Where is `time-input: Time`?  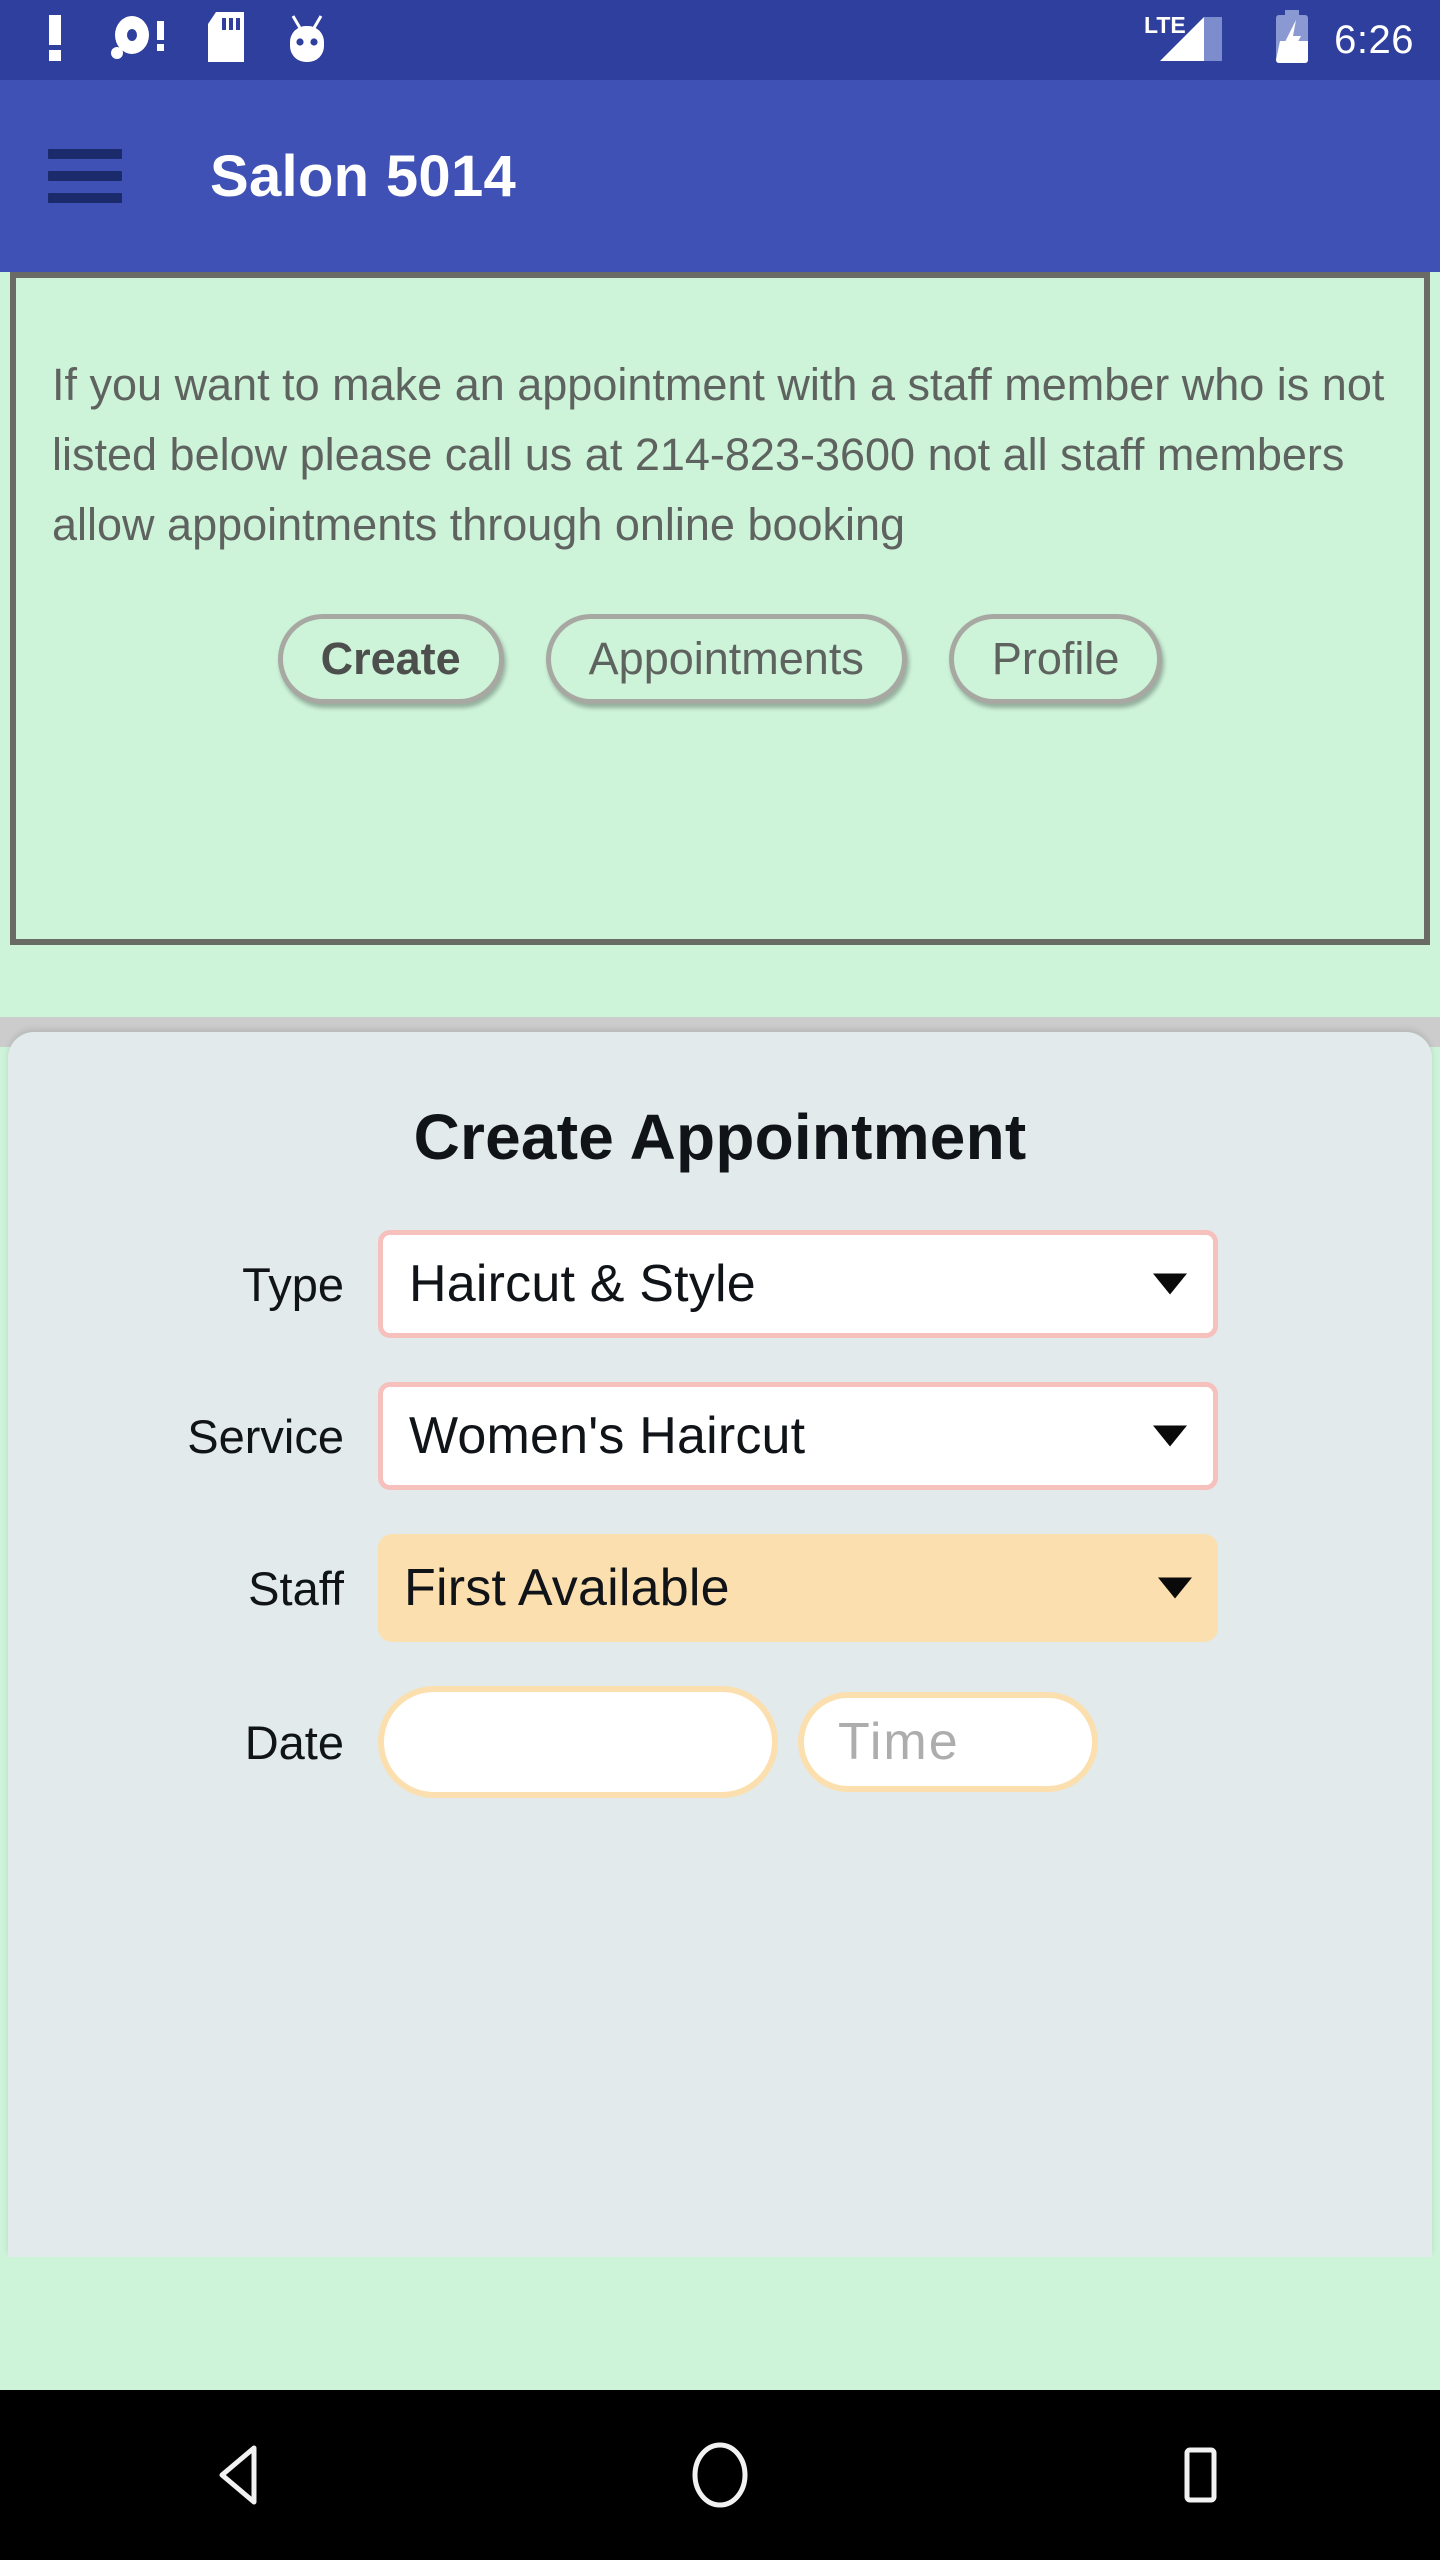 time-input: Time is located at coordinates (948, 1742).